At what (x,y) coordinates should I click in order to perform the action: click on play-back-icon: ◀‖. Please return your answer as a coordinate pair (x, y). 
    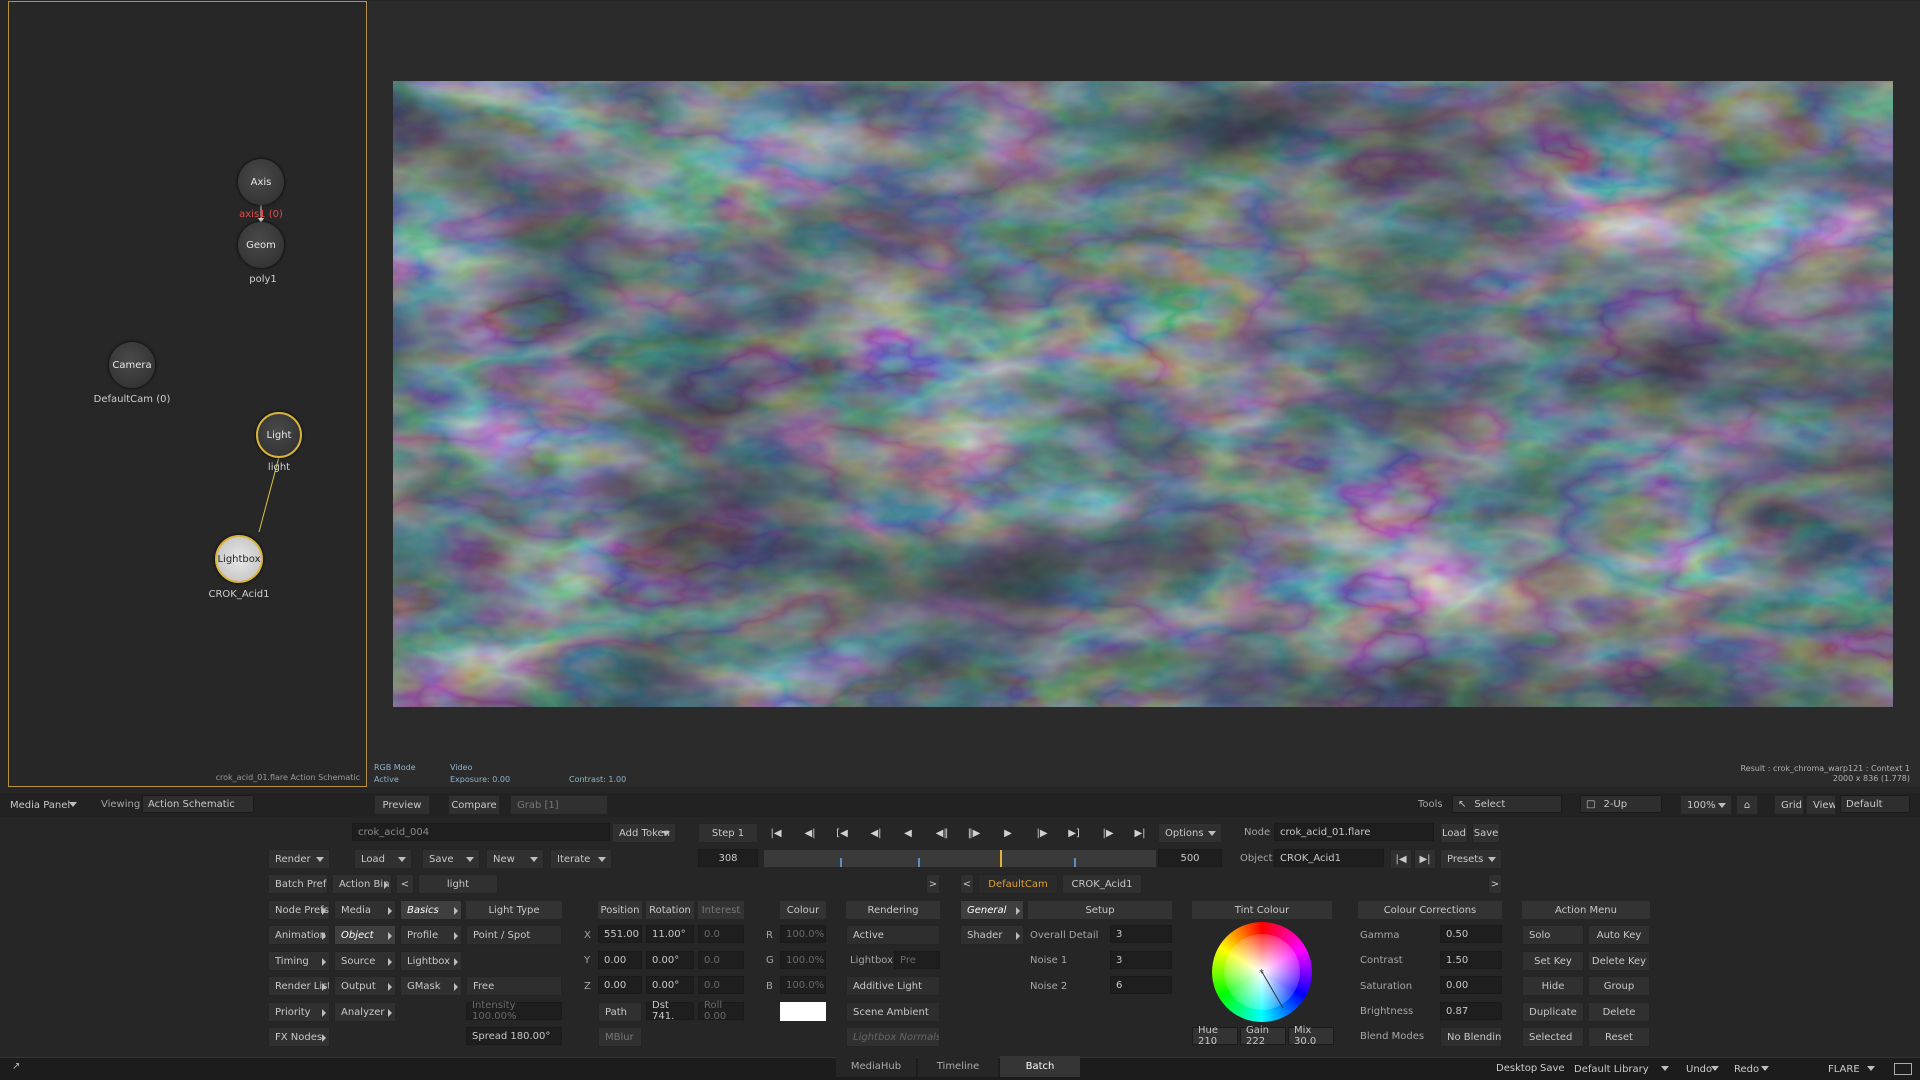
    Looking at the image, I should click on (942, 833).